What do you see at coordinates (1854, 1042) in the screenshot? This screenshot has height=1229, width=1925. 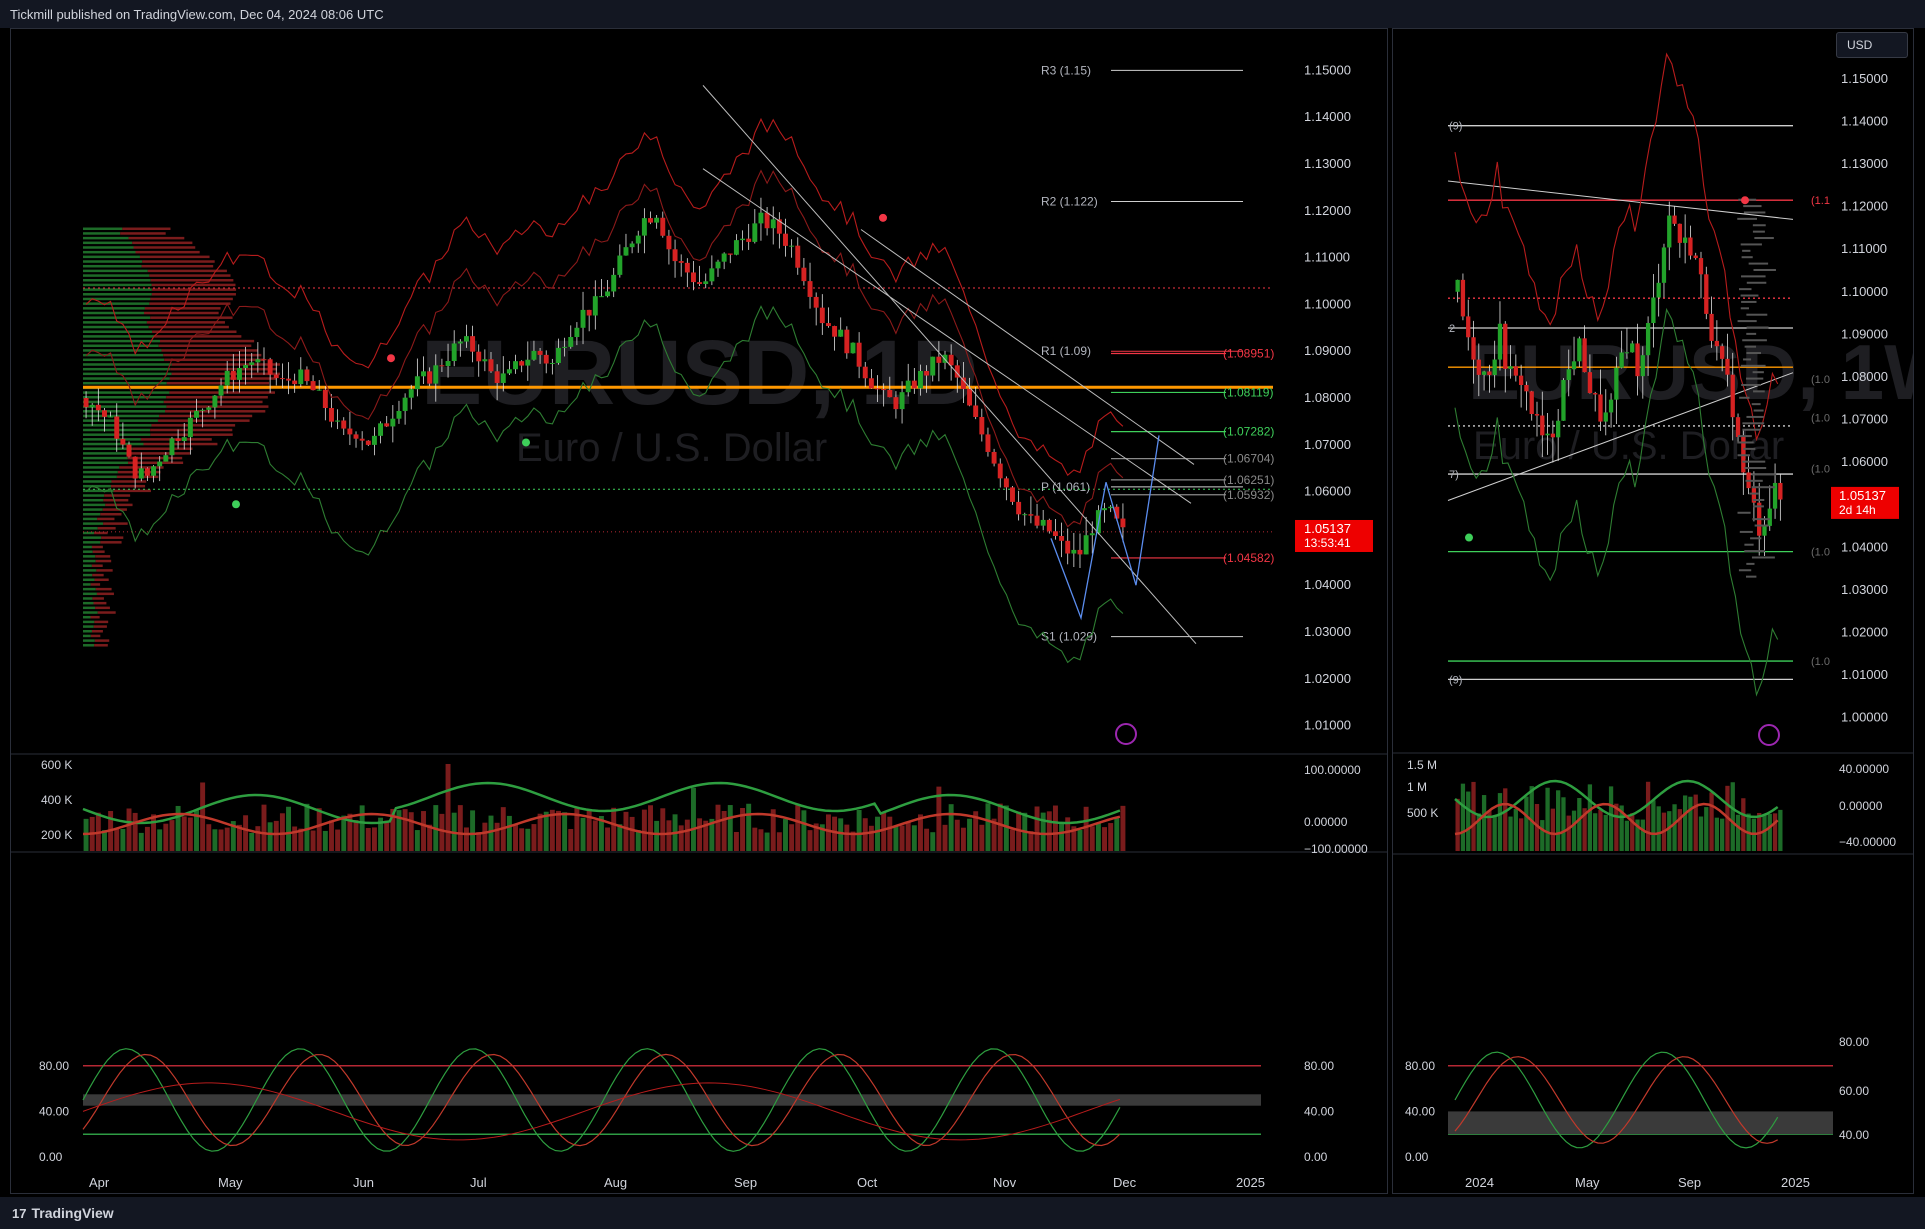 I see `stoch-tick-right: 80.00` at bounding box center [1854, 1042].